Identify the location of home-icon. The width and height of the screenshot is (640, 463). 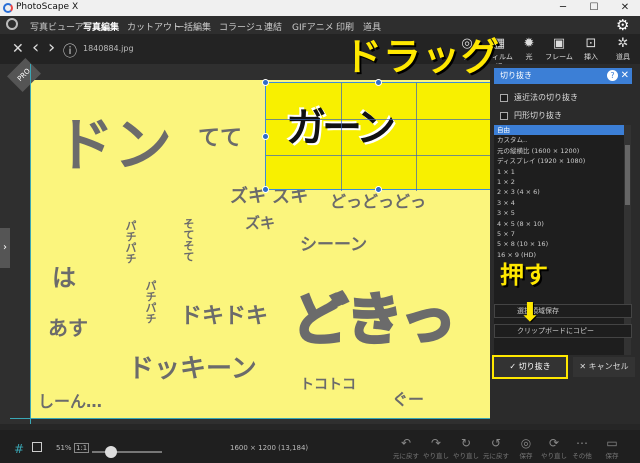
(12, 24).